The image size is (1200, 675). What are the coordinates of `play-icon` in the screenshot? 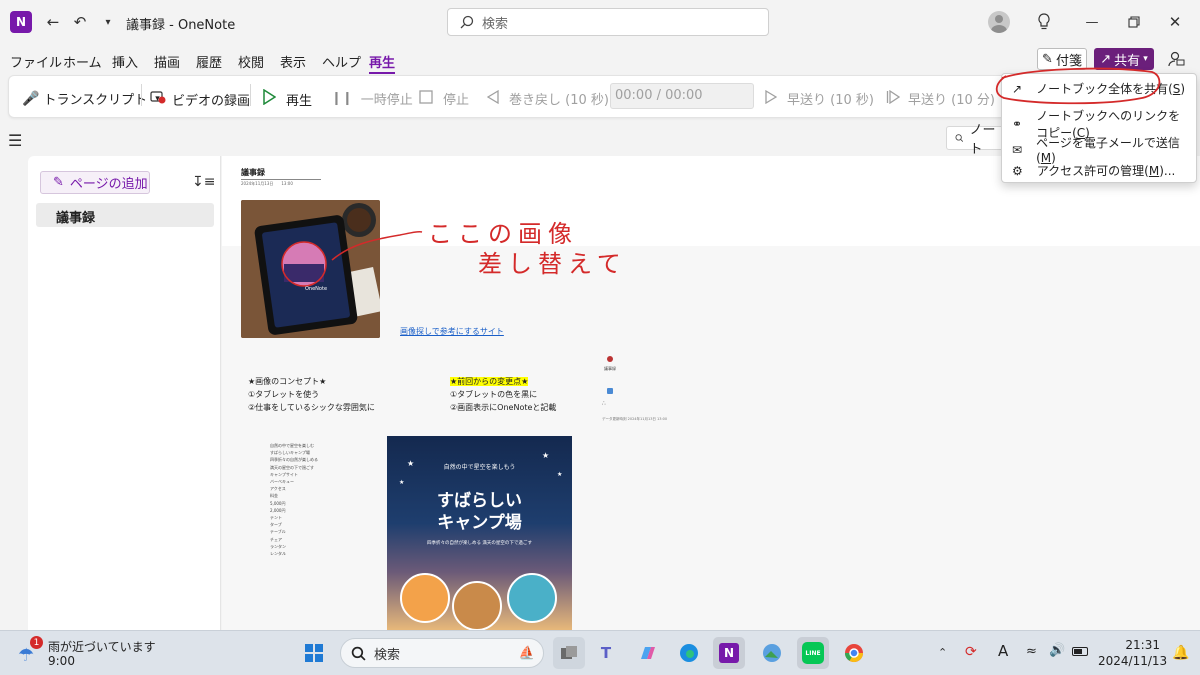 It's located at (269, 98).